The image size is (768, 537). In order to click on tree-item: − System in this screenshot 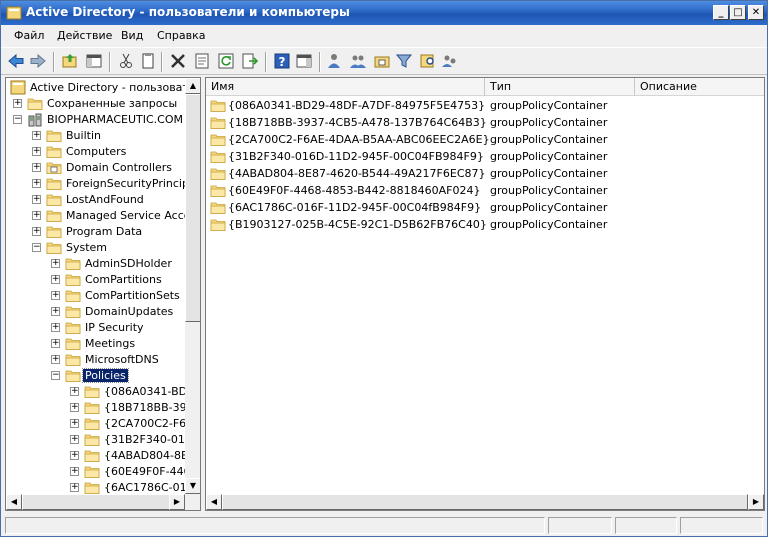, I will do `click(95, 248)`.